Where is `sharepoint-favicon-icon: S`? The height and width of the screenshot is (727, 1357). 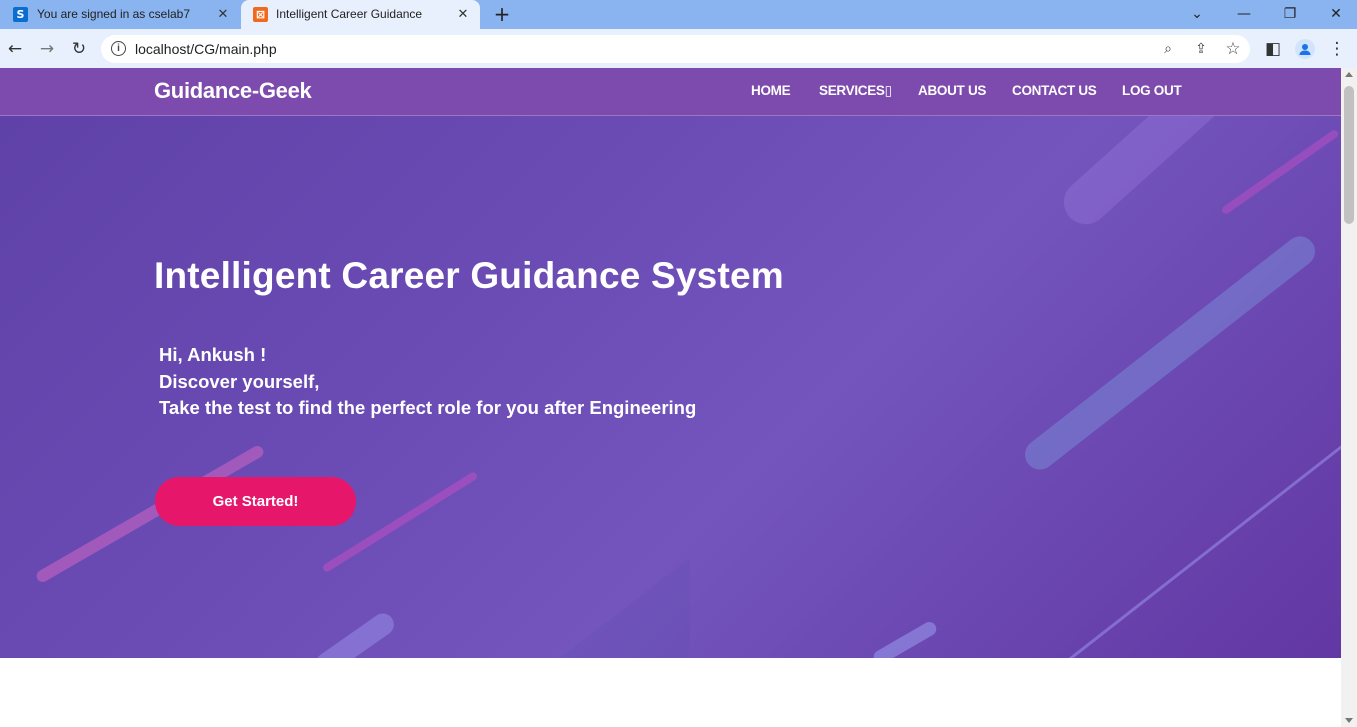 sharepoint-favicon-icon: S is located at coordinates (20, 14).